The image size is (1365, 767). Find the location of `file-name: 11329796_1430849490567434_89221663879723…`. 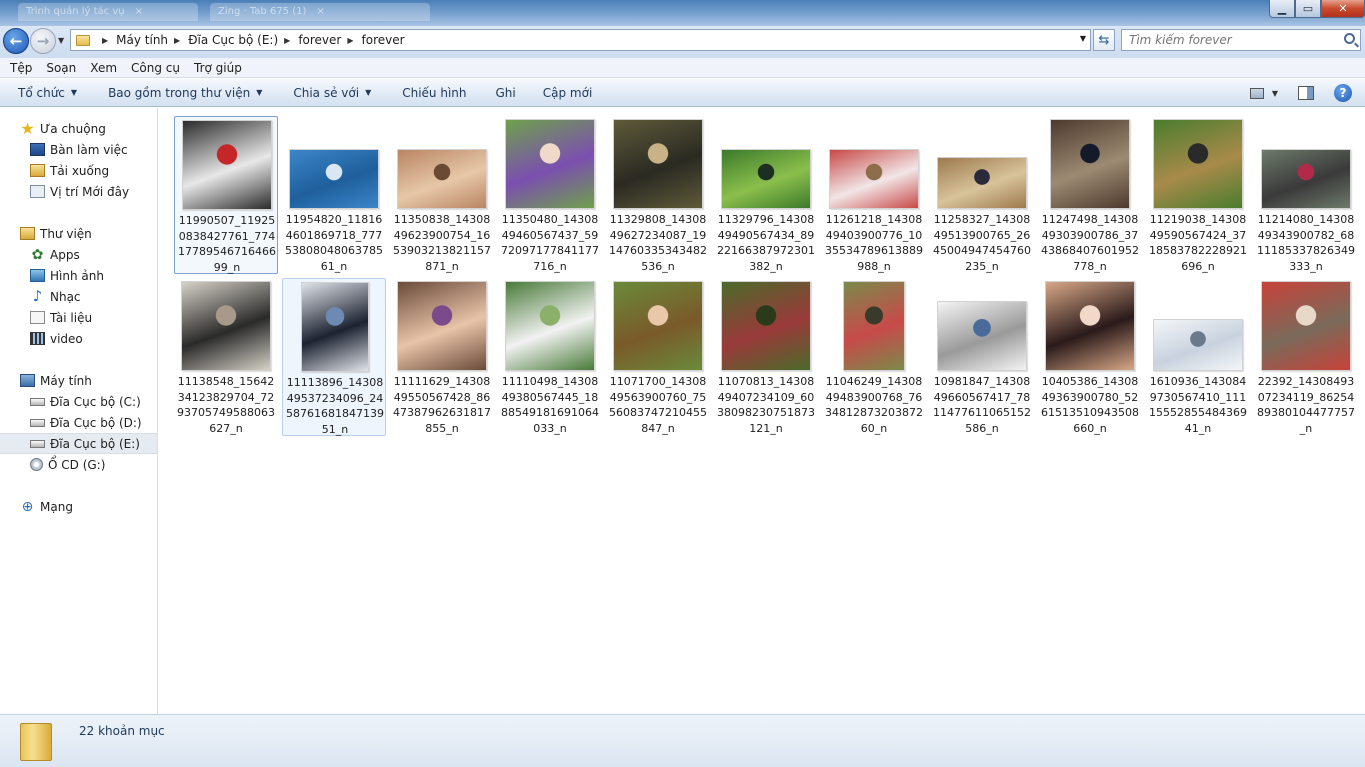

file-name: 11329796_1430849490567434_89221663879723… is located at coordinates (766, 243).